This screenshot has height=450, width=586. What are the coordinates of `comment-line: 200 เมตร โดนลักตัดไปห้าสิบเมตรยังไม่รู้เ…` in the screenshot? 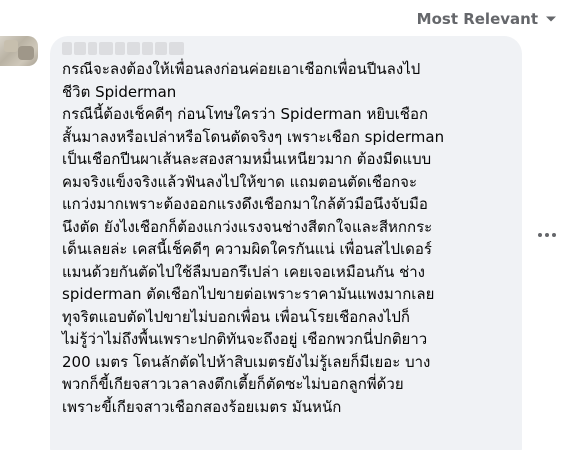 It's located at (246, 361).